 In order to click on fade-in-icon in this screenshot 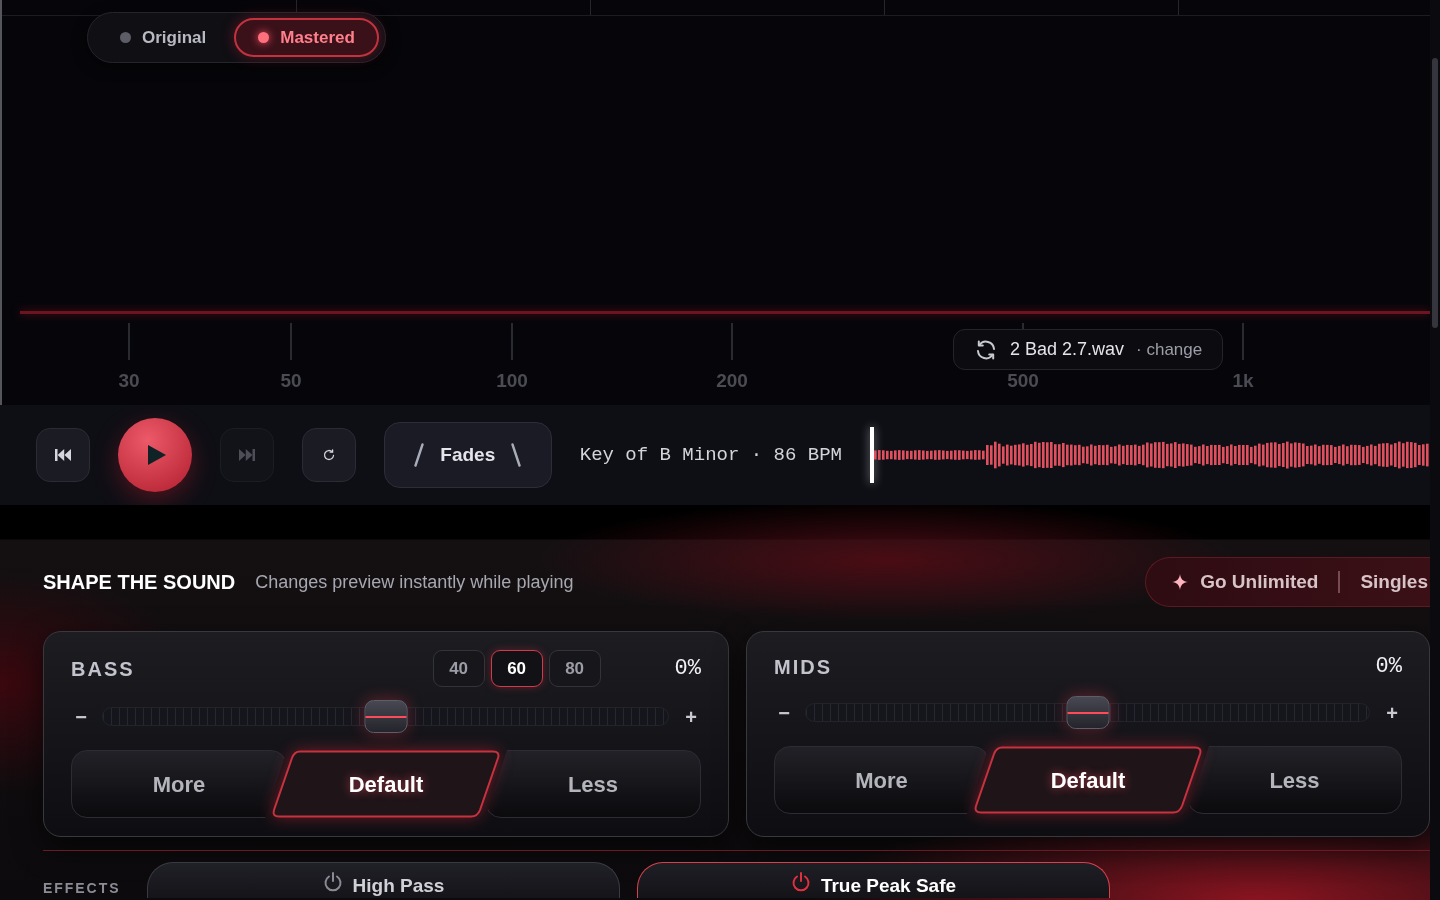, I will do `click(419, 455)`.